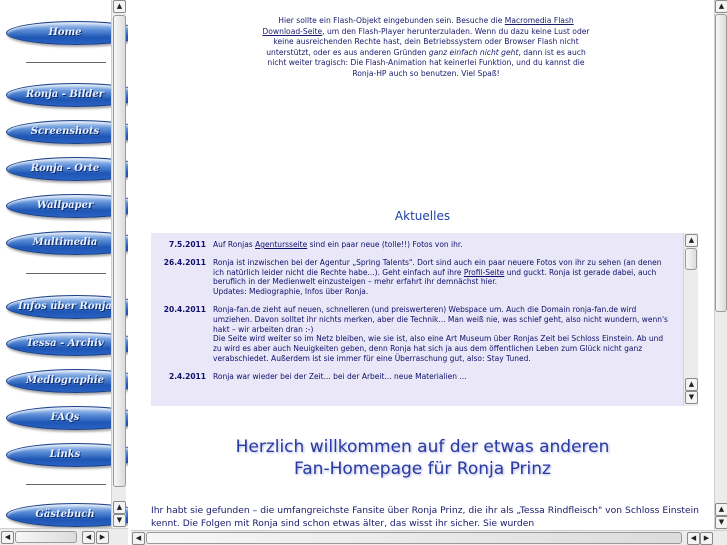 The height and width of the screenshot is (545, 727). Describe the element at coordinates (484, 272) in the screenshot. I see `profil-link: Profil-Seite` at that location.